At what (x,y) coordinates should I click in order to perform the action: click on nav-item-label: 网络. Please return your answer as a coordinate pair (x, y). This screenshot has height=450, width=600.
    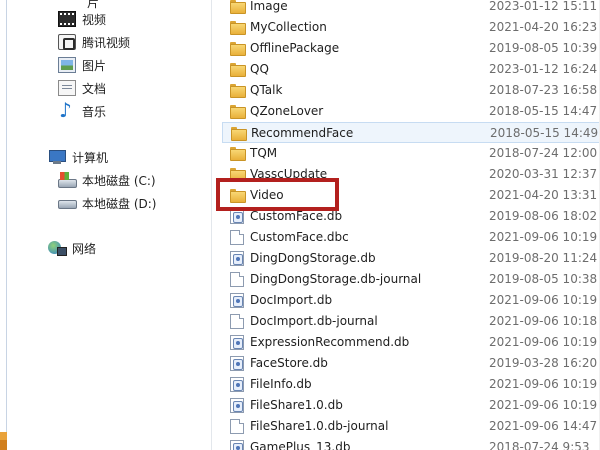
    Looking at the image, I should click on (84, 248).